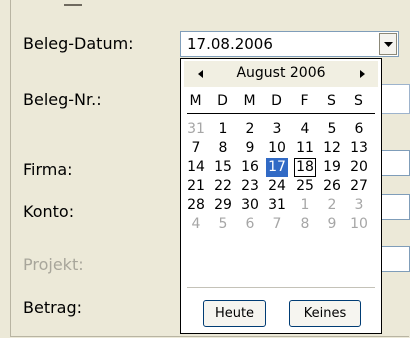 The height and width of the screenshot is (338, 410). Describe the element at coordinates (223, 205) in the screenshot. I see `calendar-day: 29` at that location.